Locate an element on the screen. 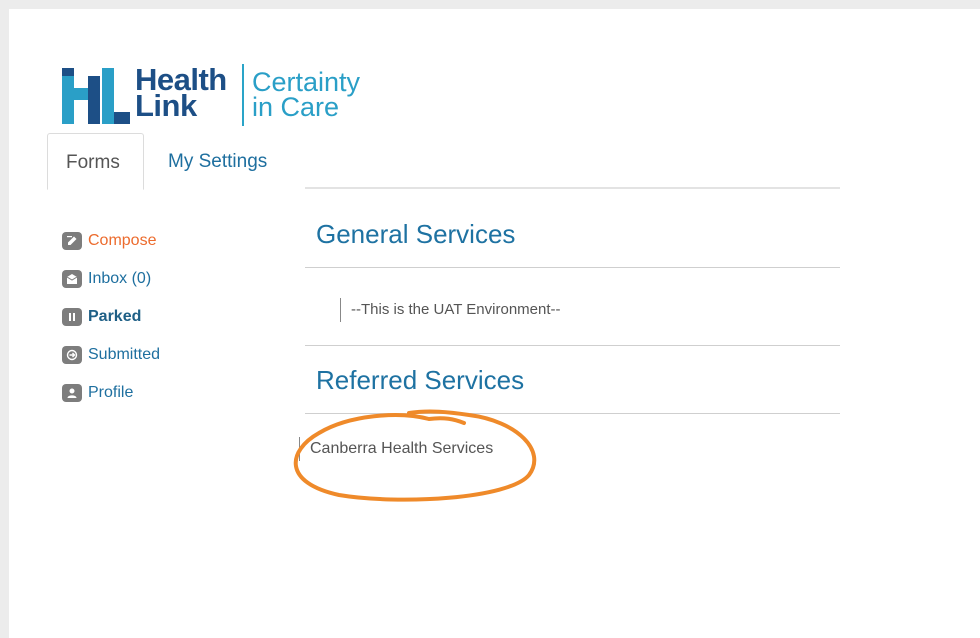 The image size is (980, 638). environment-notice: --This is the UAT Environment-- is located at coordinates (450, 310).